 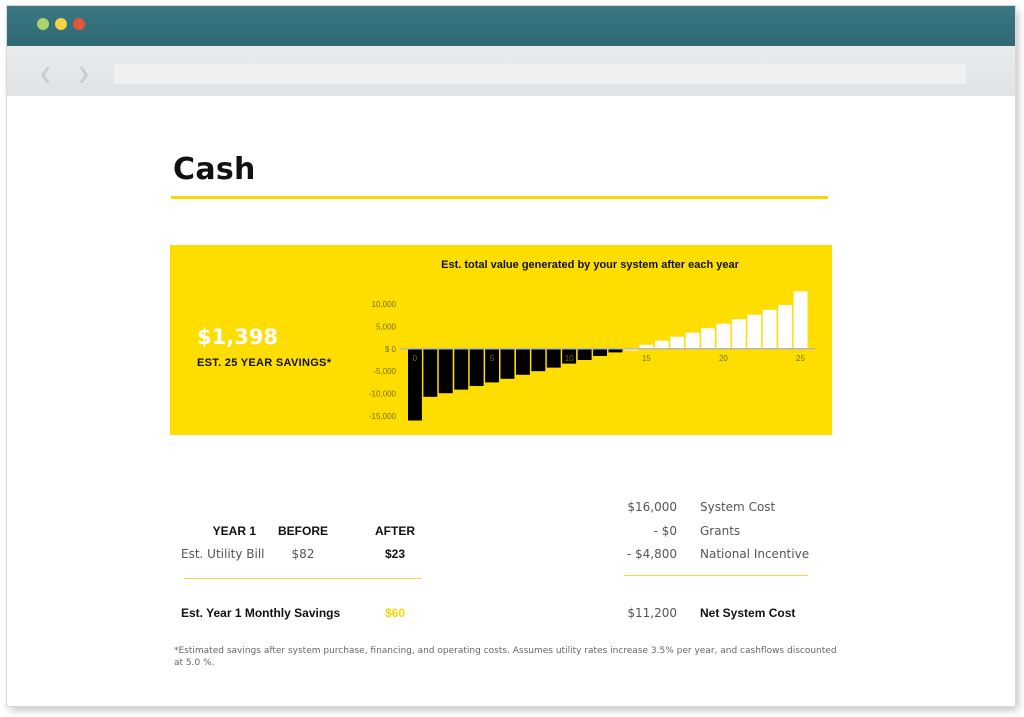 What do you see at coordinates (234, 531) in the screenshot?
I see `year-header: YEAR 1` at bounding box center [234, 531].